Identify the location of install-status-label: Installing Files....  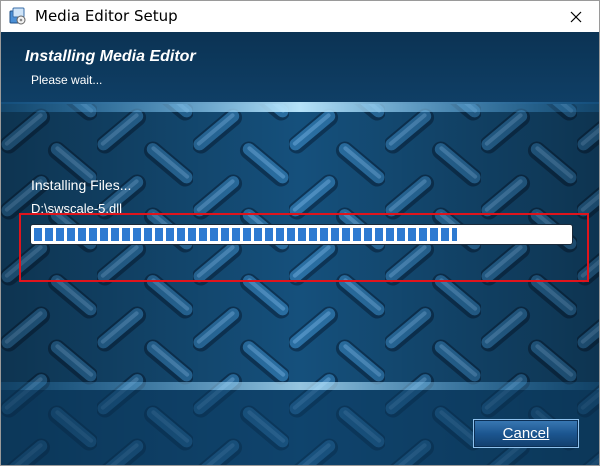
(81, 185).